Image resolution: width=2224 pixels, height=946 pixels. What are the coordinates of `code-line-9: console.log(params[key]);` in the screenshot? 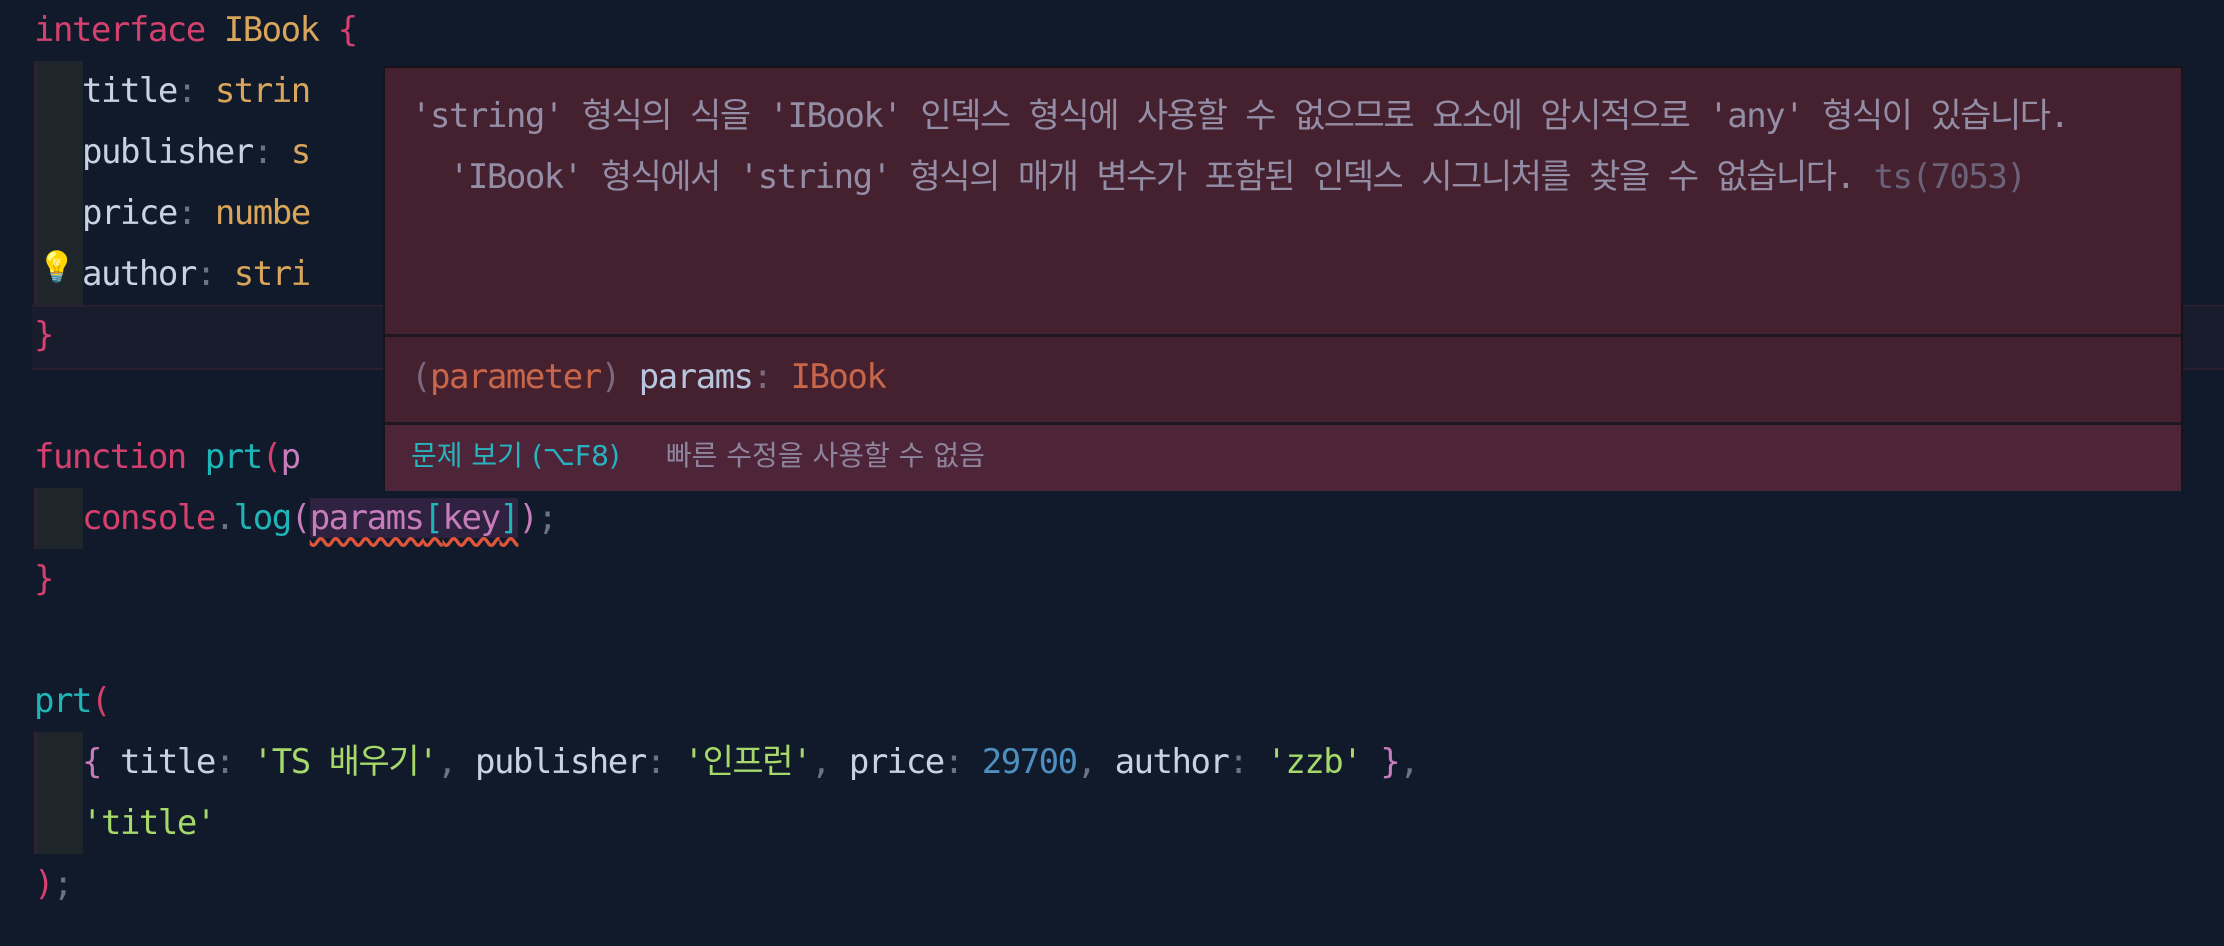 It's located at (320, 518).